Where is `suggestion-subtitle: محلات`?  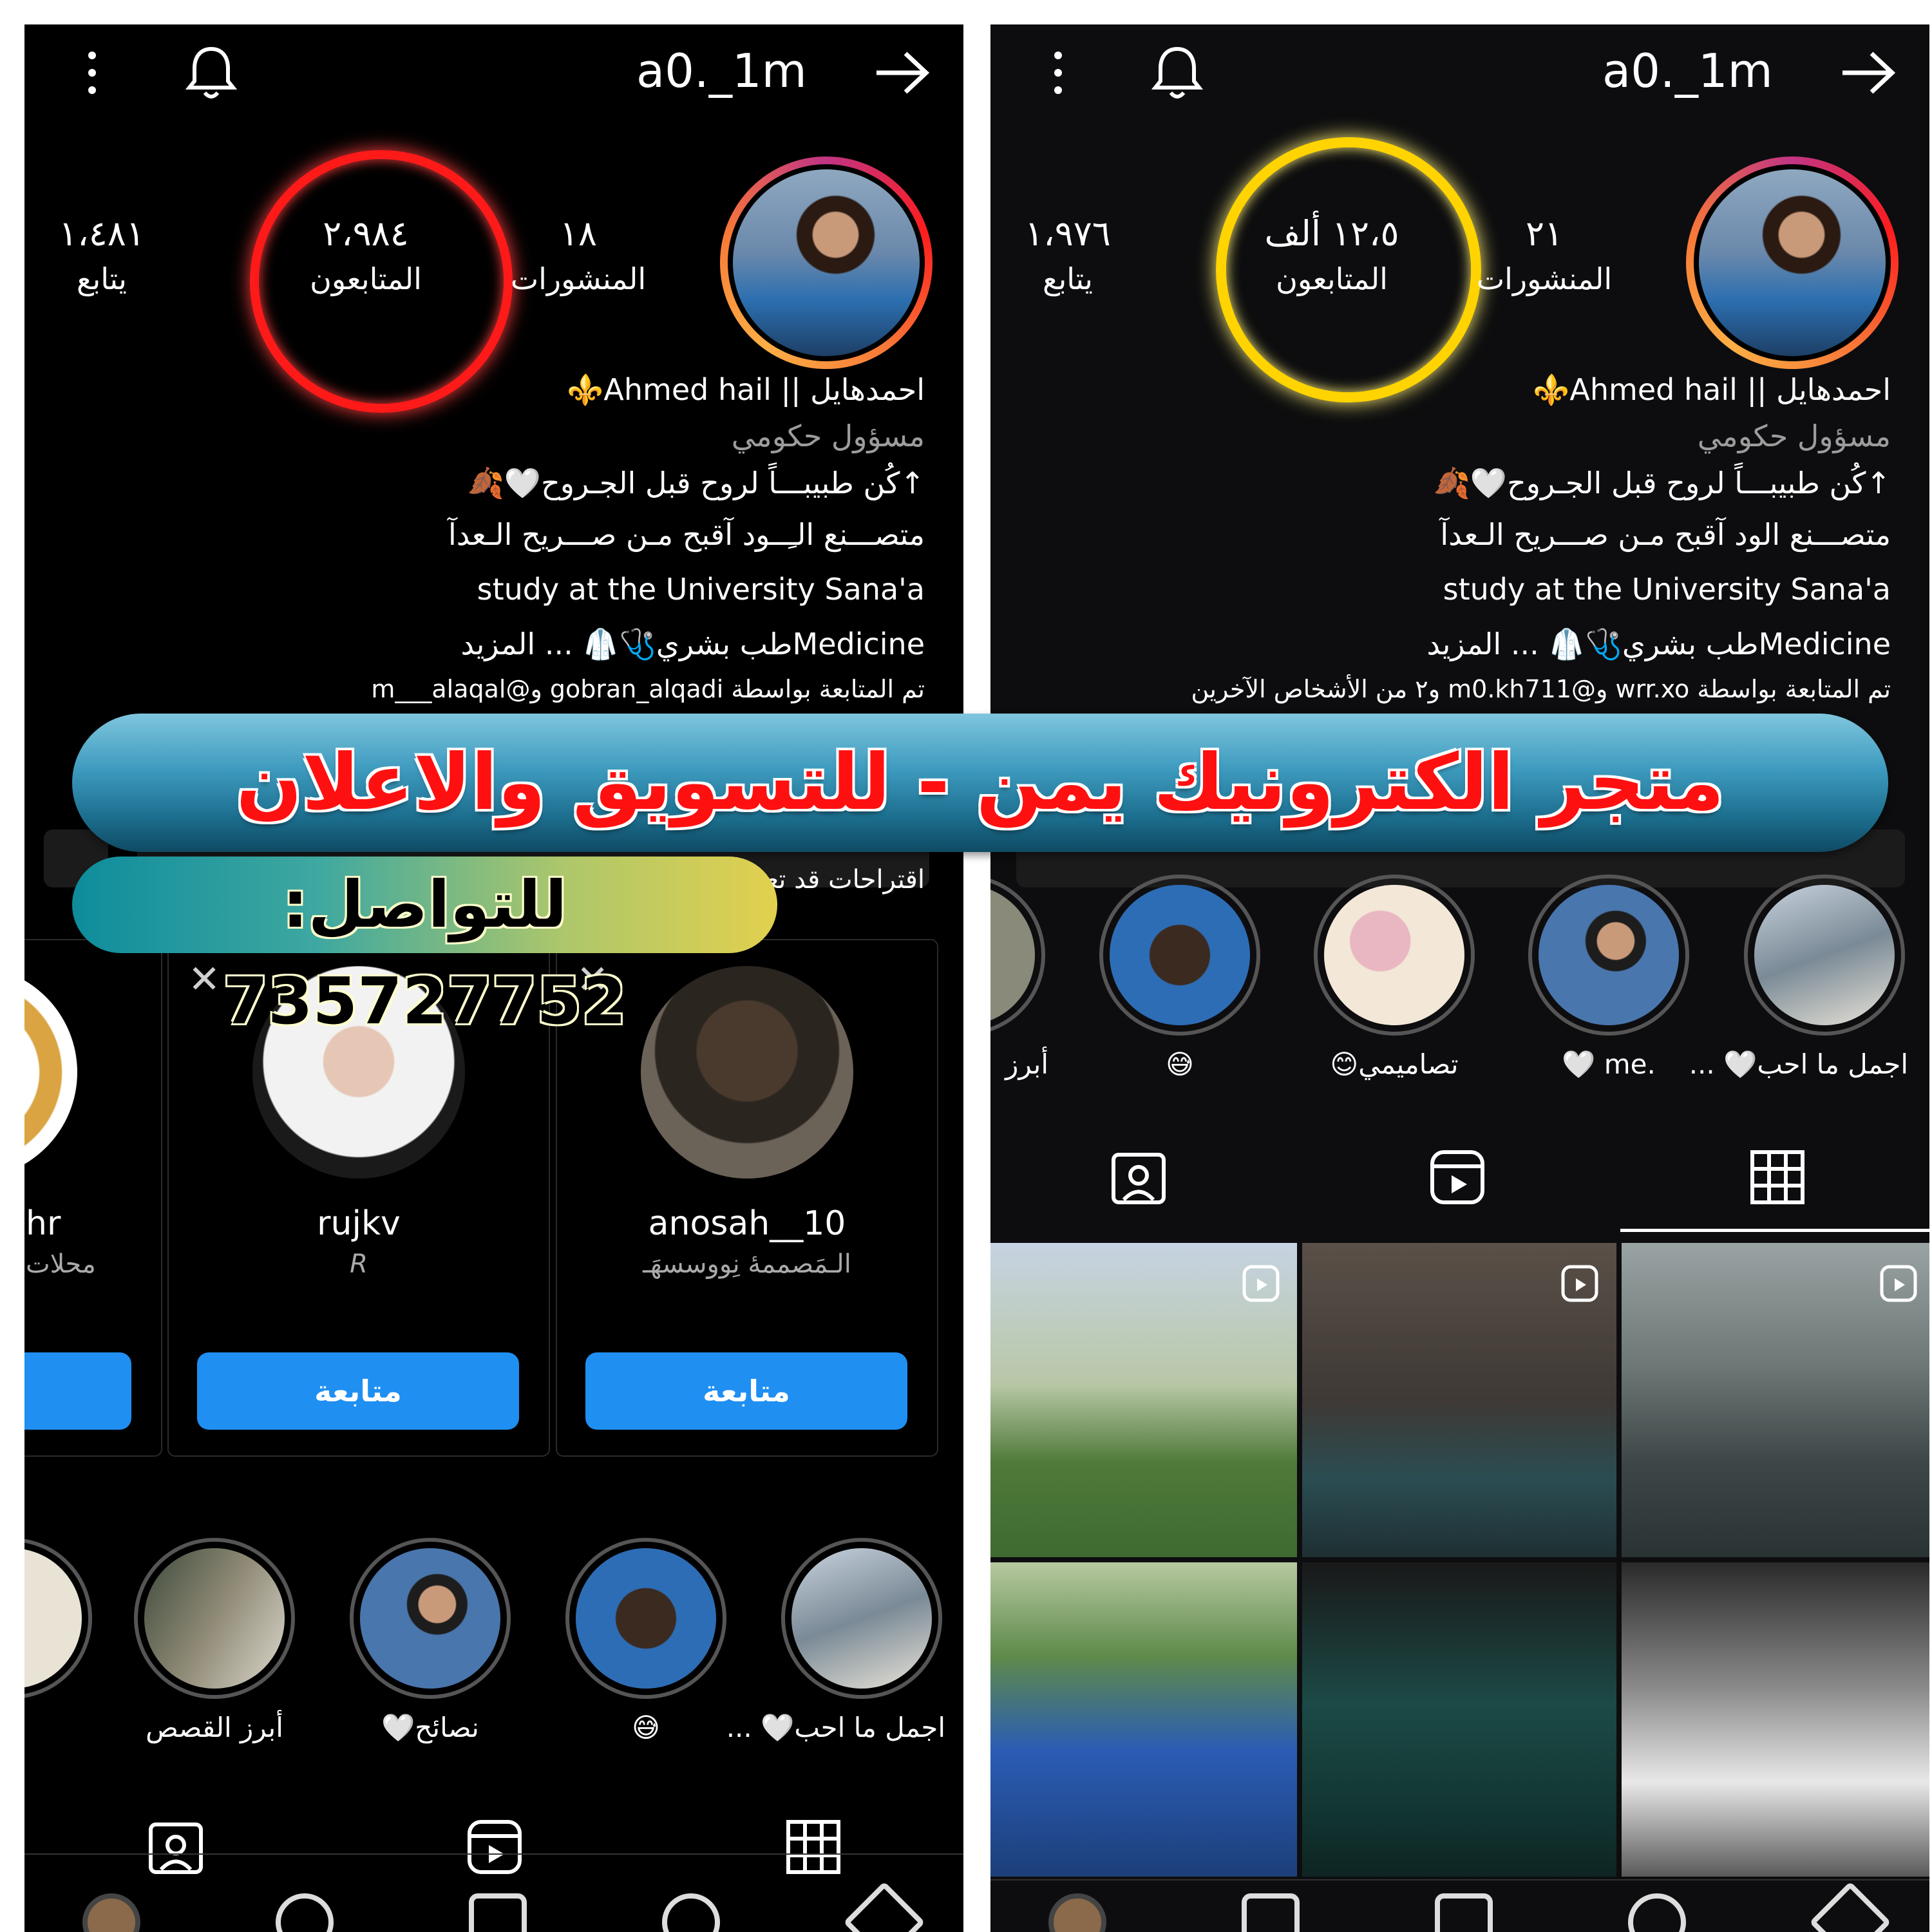
suggestion-subtitle: محلات is located at coordinates (61, 1264).